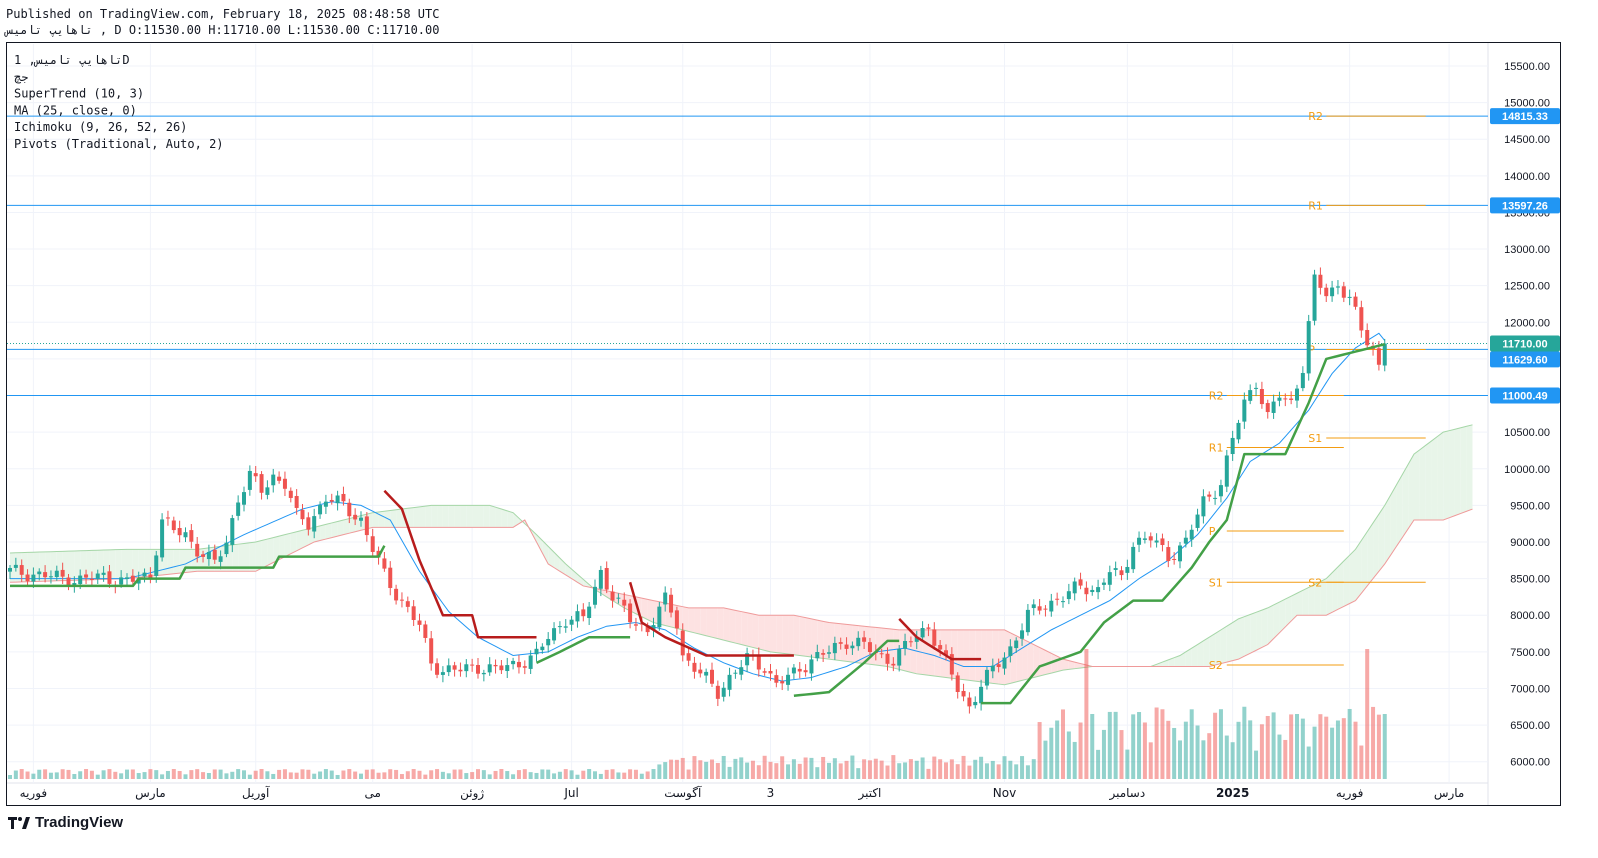 The height and width of the screenshot is (858, 1598). I want to click on legend-item: Ichimoku (9, 26, 52, 26), so click(100, 127).